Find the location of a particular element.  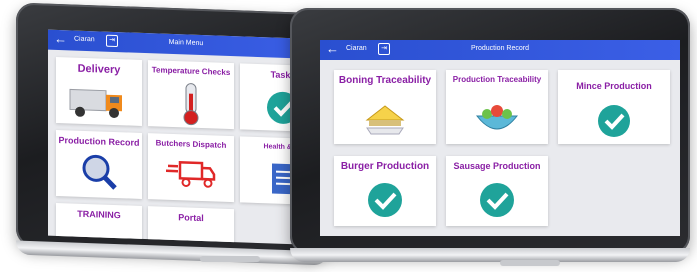

tile-butchers-dispatch: Butchers Dispatch is located at coordinates (191, 168).